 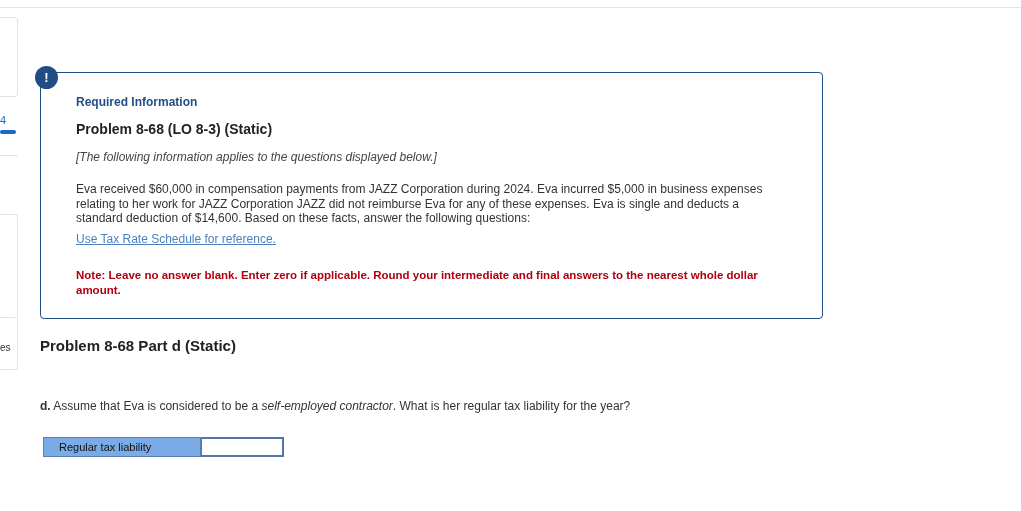 What do you see at coordinates (420, 204) in the screenshot?
I see `problem-text: Eva received $60,000 in compensation payments from JAZZ Corporation during 2024. Eva incurred $5,000 in business expenses relating to her work for JAZZ Corporation JAZZ did not reimburse Eva for any of these expenses. Eva is single and deducts a standard deduction of $14,600. Based on these facts, answer the following questions:` at bounding box center [420, 204].